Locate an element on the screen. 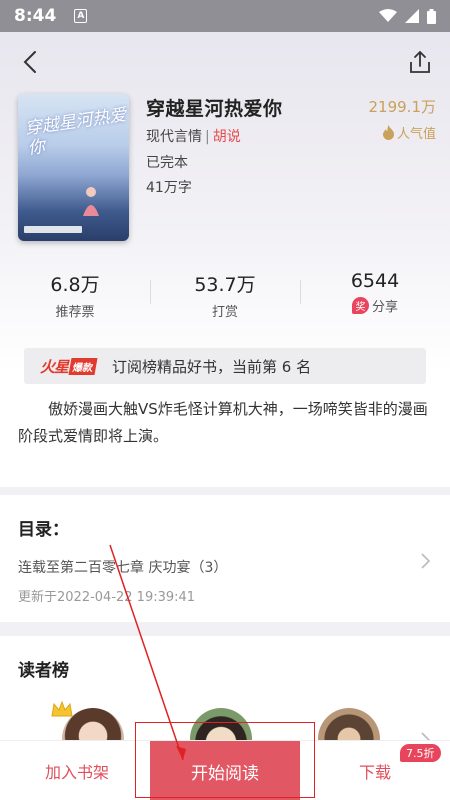  stat-value: 6.8万 is located at coordinates (75, 285).